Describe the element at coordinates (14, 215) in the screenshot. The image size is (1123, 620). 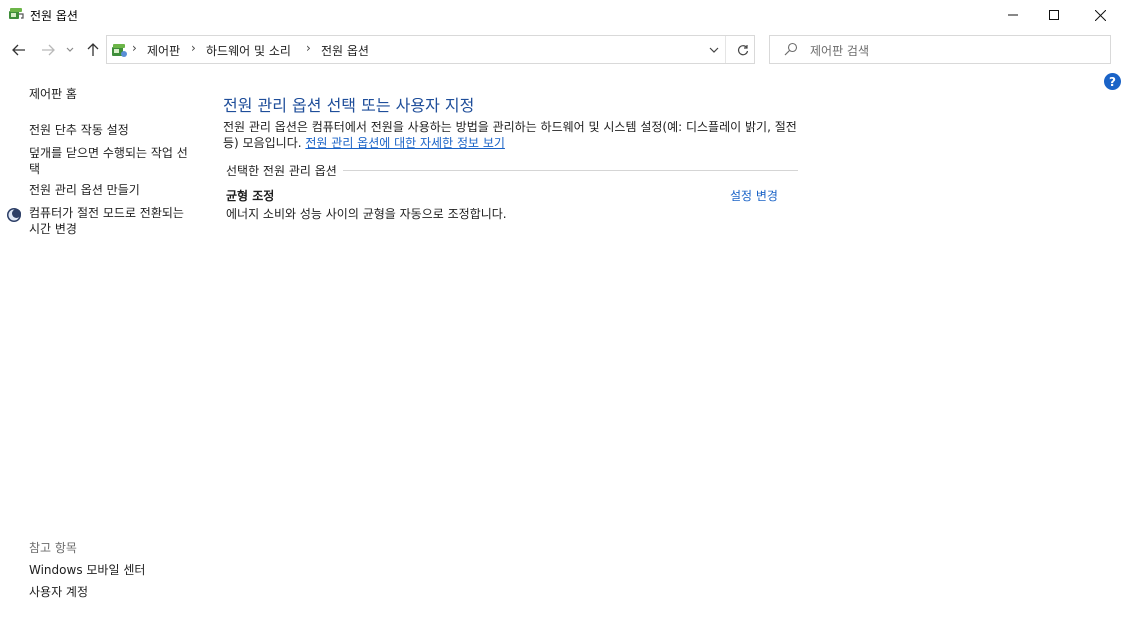
I see `sleep-moon-icon` at that location.